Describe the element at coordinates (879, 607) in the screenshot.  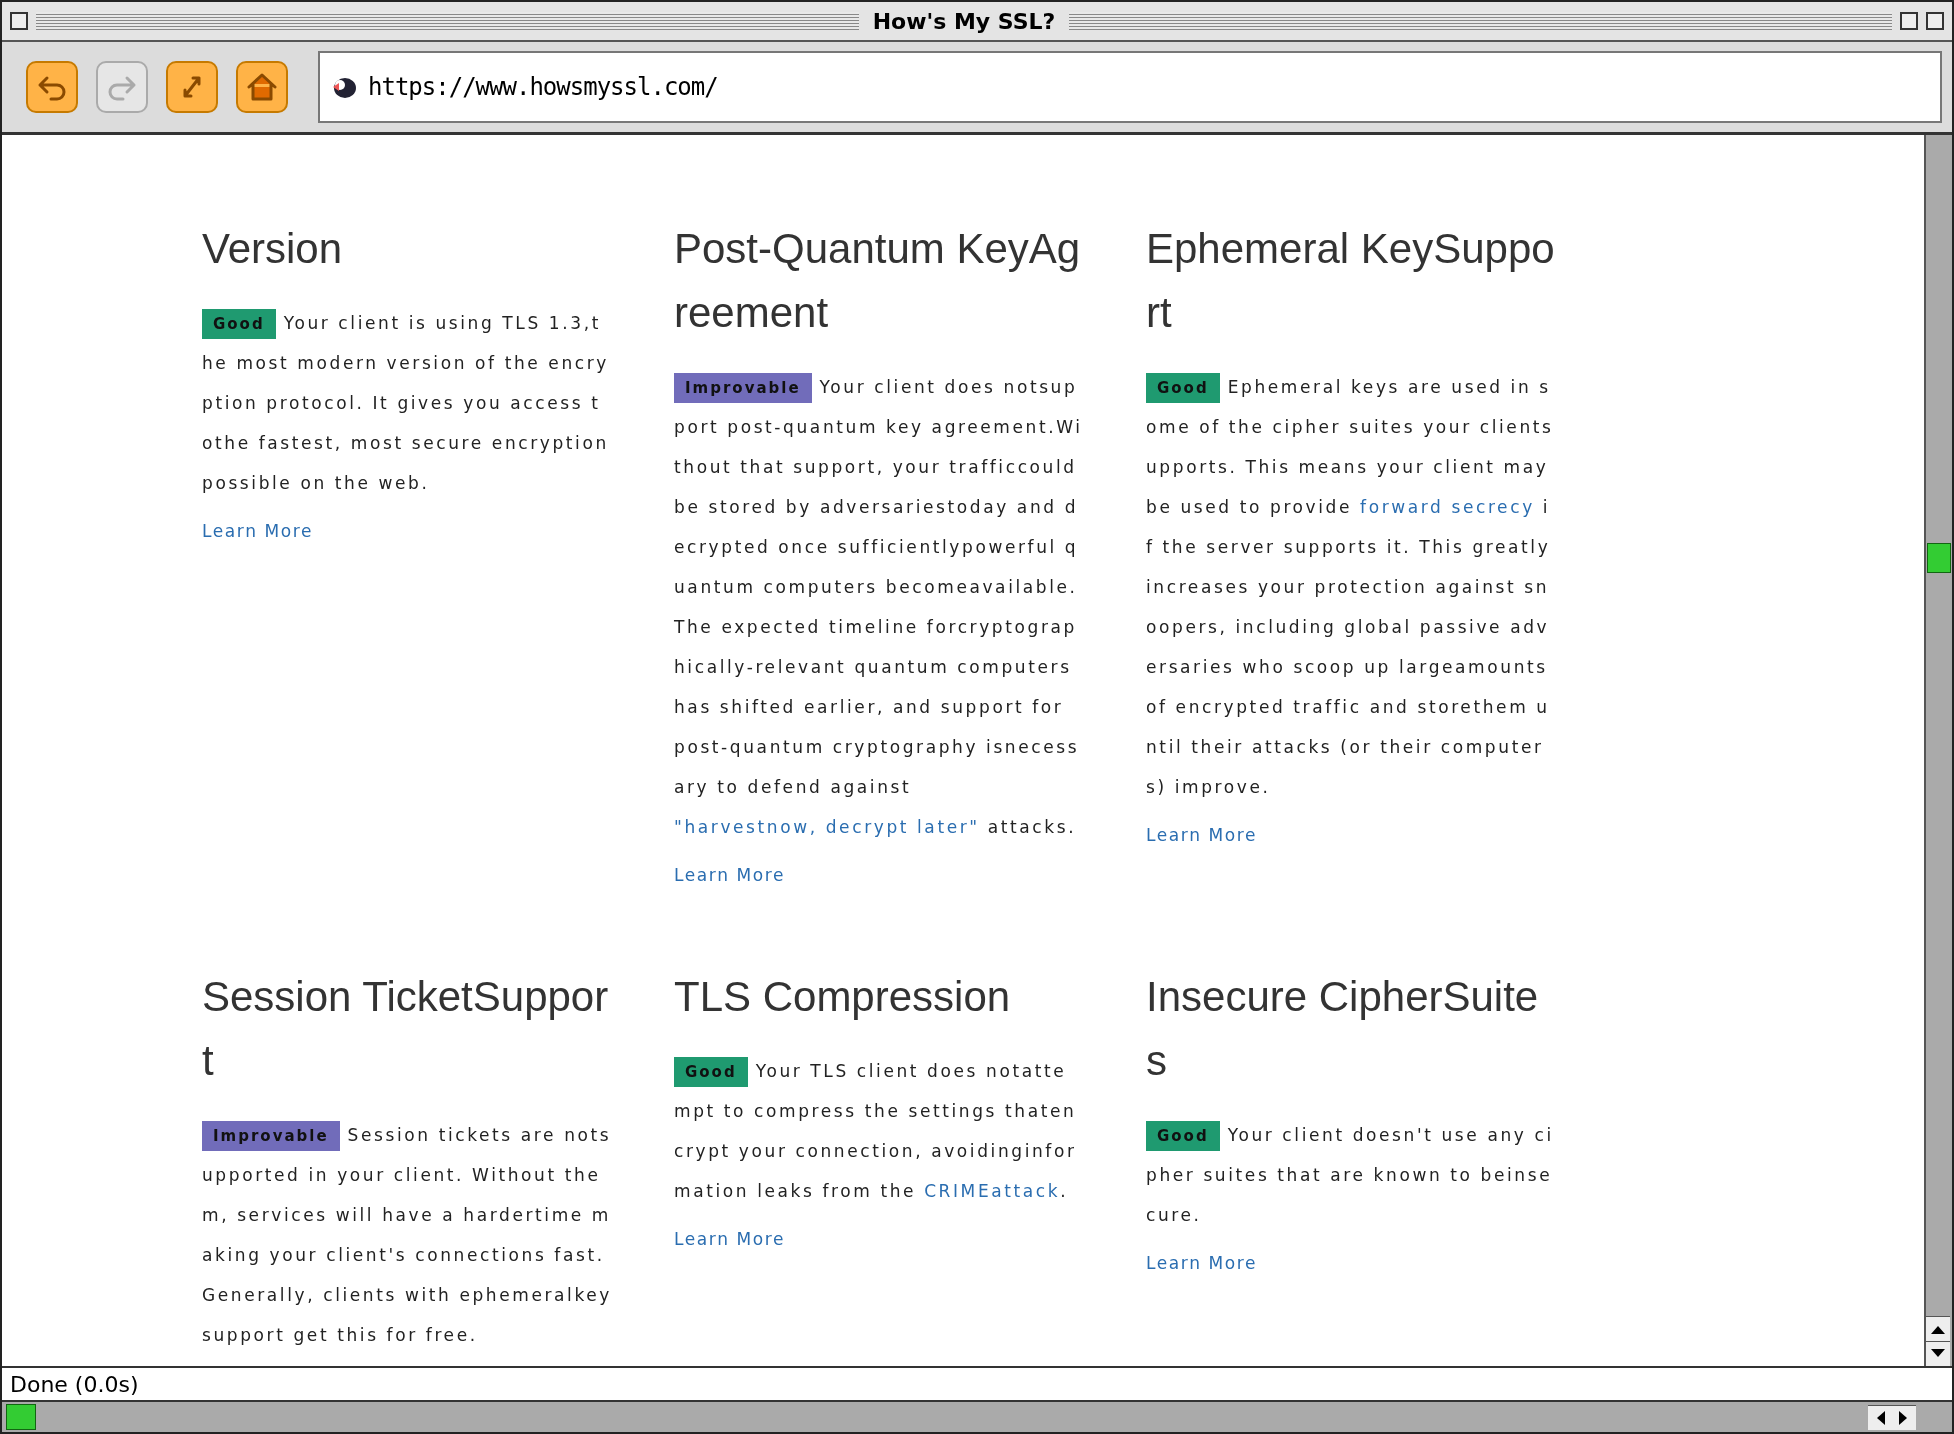
I see `description-text: Improvable Your client does notsupport post-quantum key agreement.Without that support, your trafficcould be stored by adversariestoday and decrypted once sufficientlypowerful quantum computers becomeavailable. The expected timeline forcryptographically-relevant quantum computers has shifted earlier, and support for post-quantum cryptography isnecessary to defend against "harvestnow, decrypt later" attacks.` at that location.